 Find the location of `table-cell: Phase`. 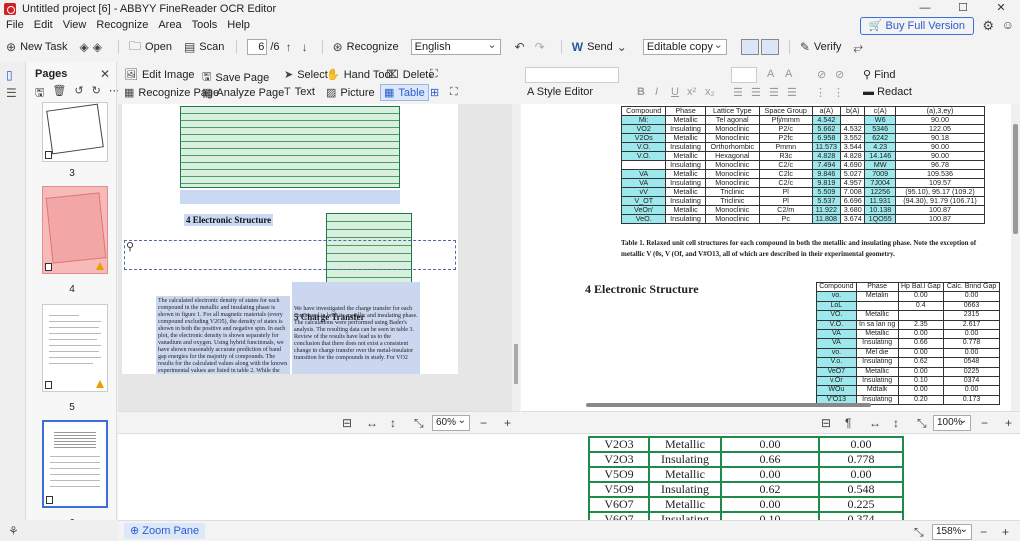

table-cell: Phase is located at coordinates (877, 287).